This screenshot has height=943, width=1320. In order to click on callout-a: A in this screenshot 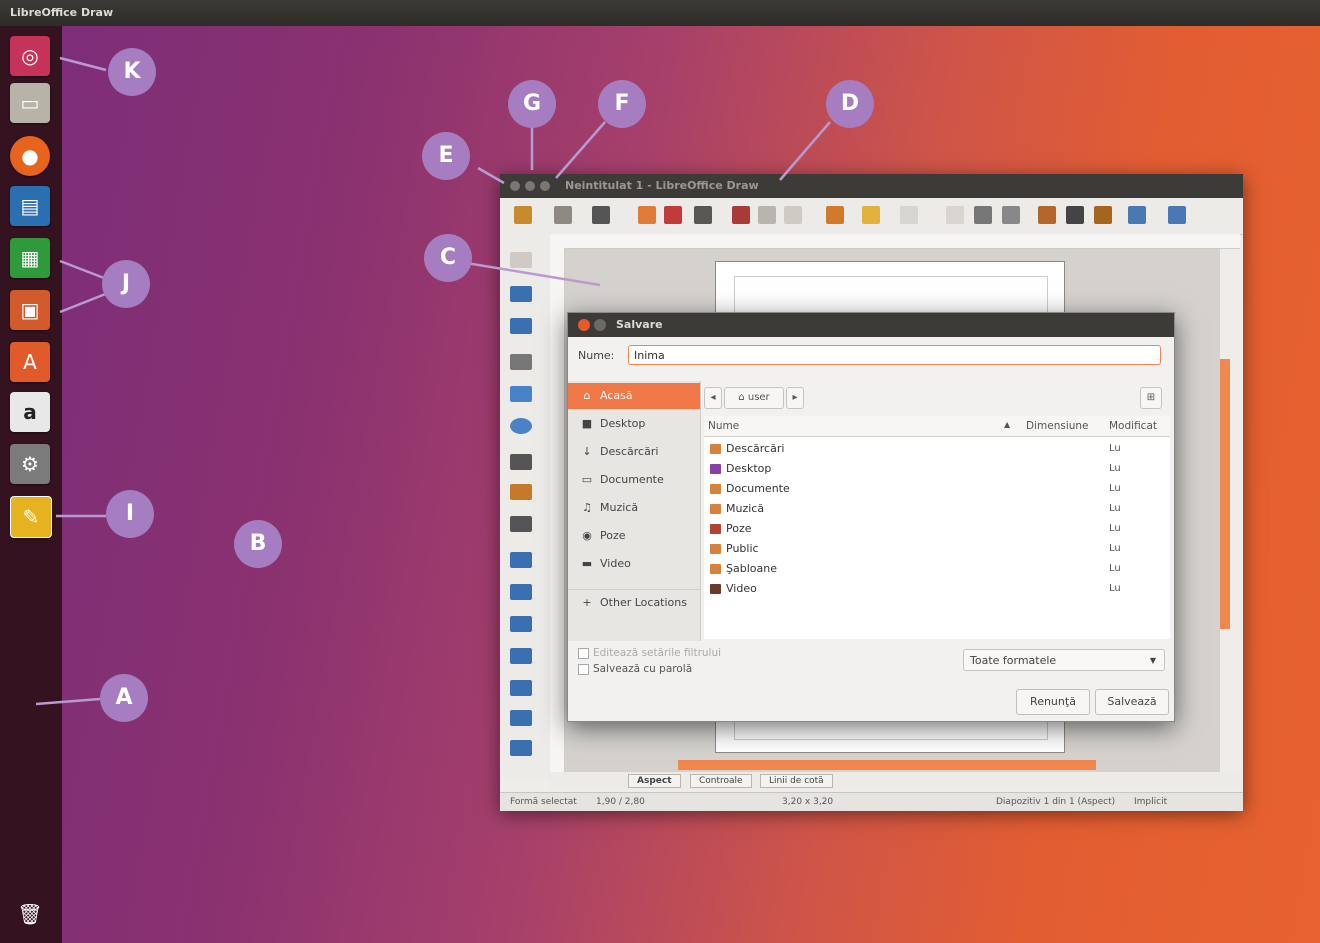, I will do `click(124, 698)`.